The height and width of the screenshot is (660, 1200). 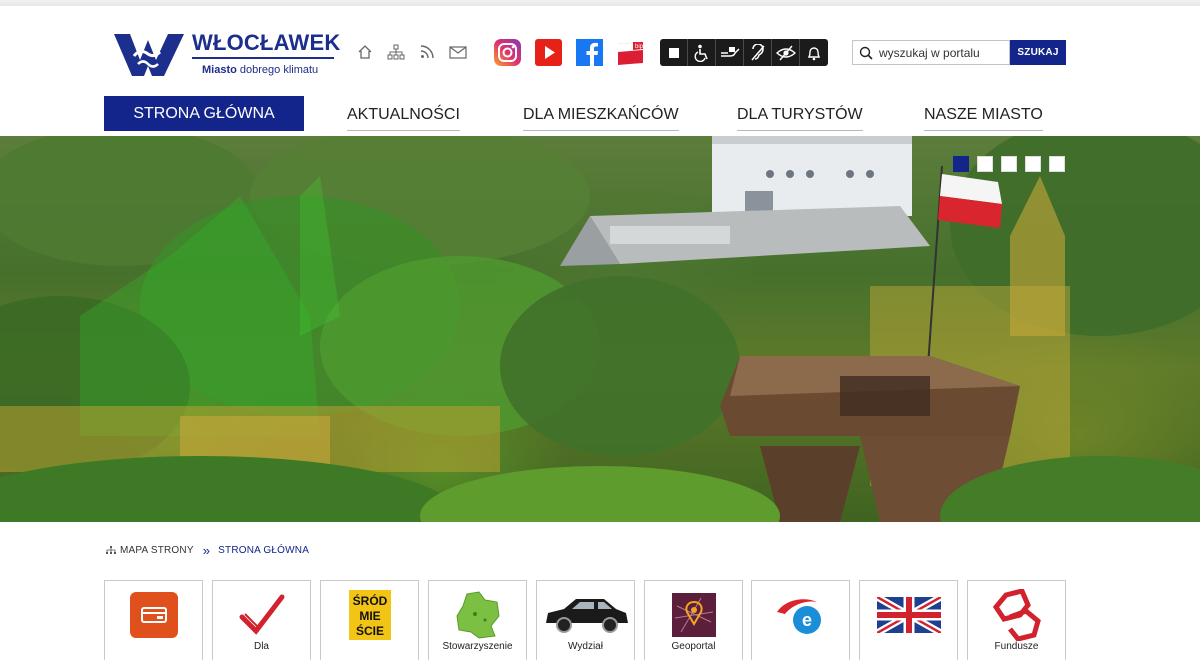 What do you see at coordinates (1016, 615) in the screenshot?
I see `eu-funds-icon` at bounding box center [1016, 615].